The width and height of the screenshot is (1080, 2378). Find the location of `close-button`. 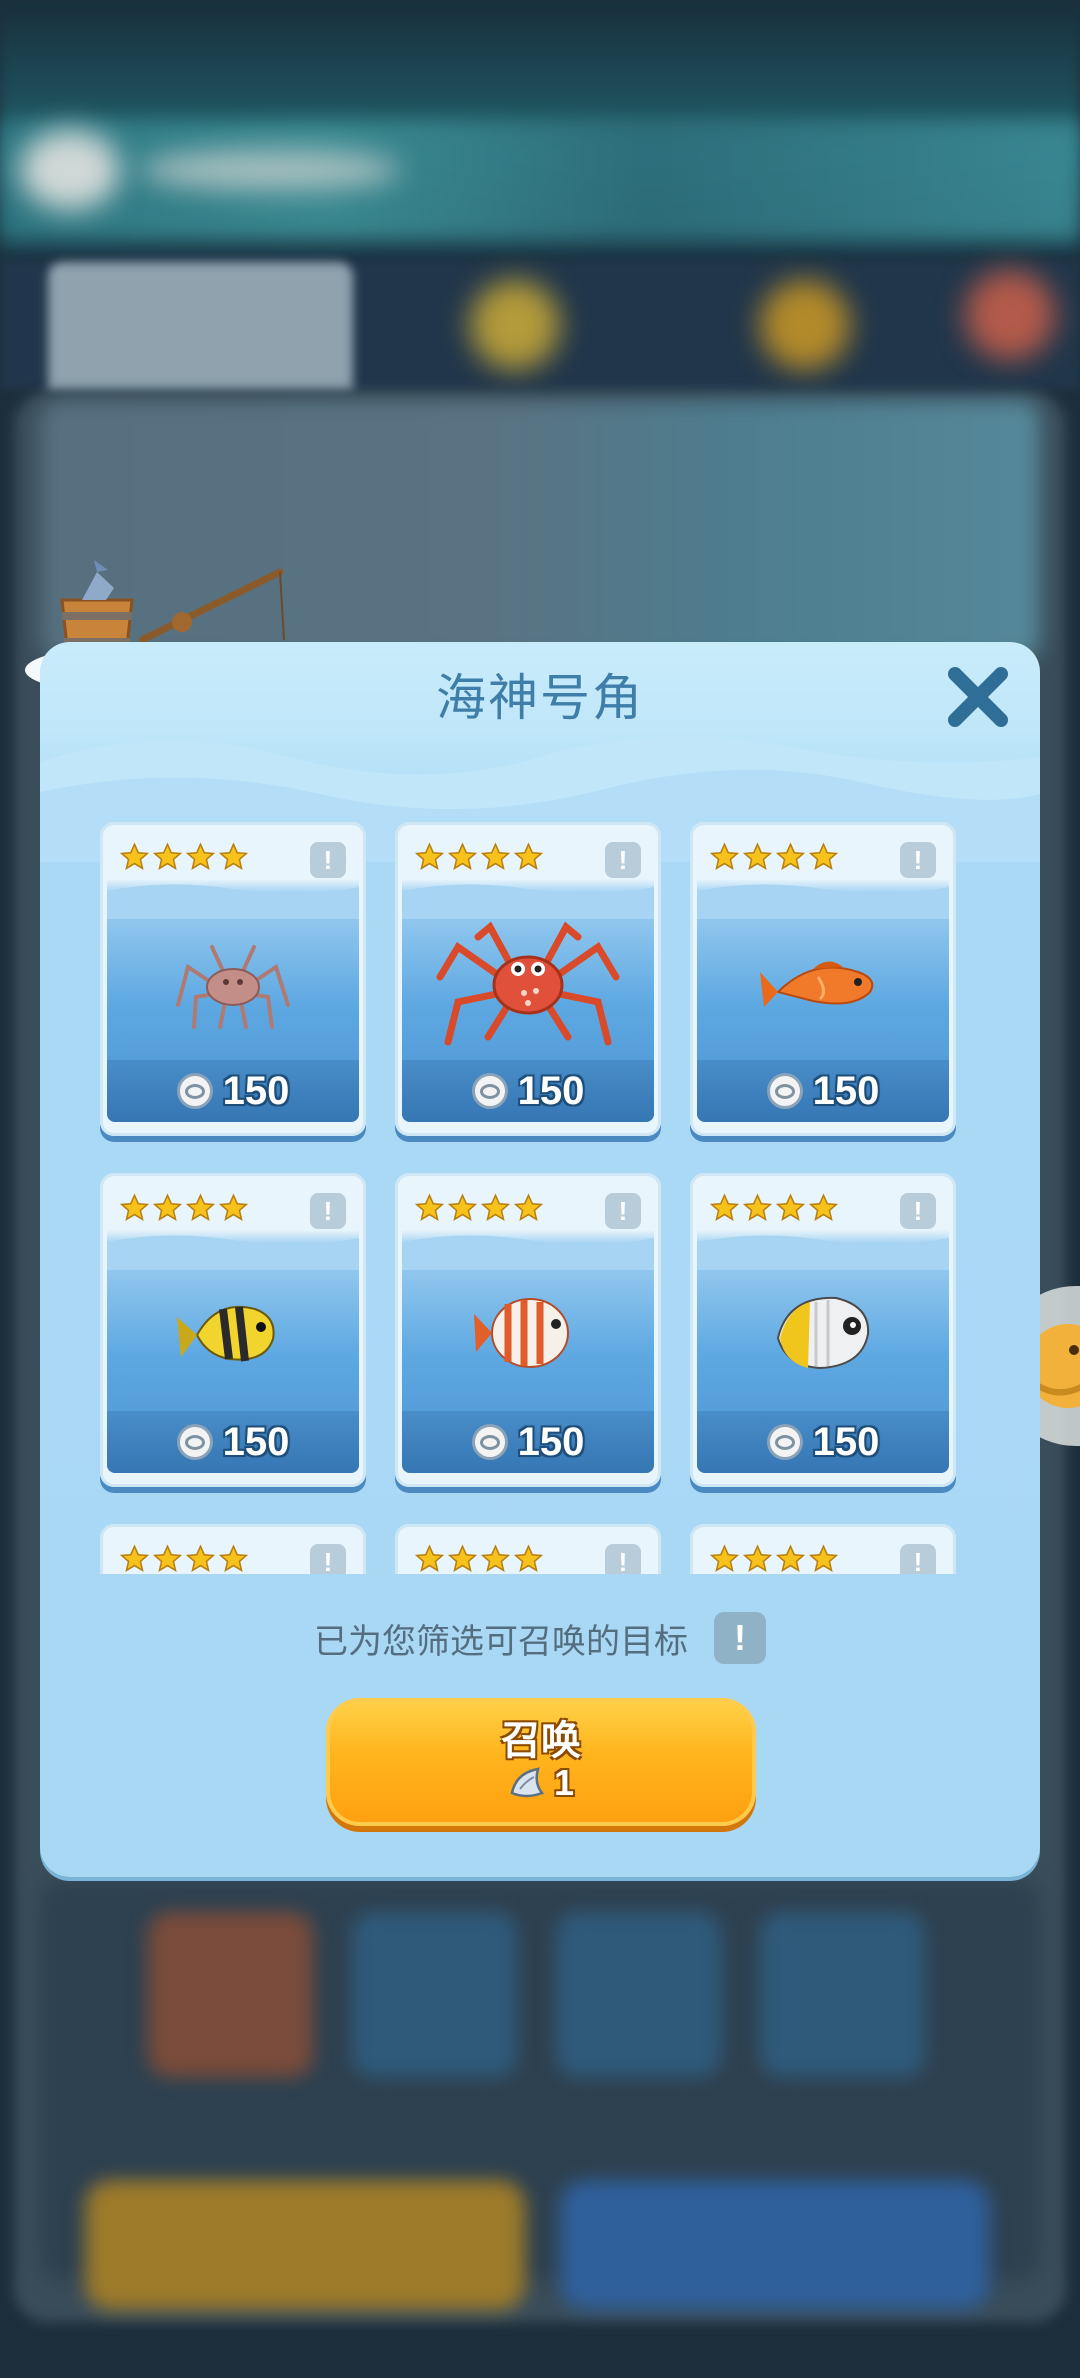

close-button is located at coordinates (978, 697).